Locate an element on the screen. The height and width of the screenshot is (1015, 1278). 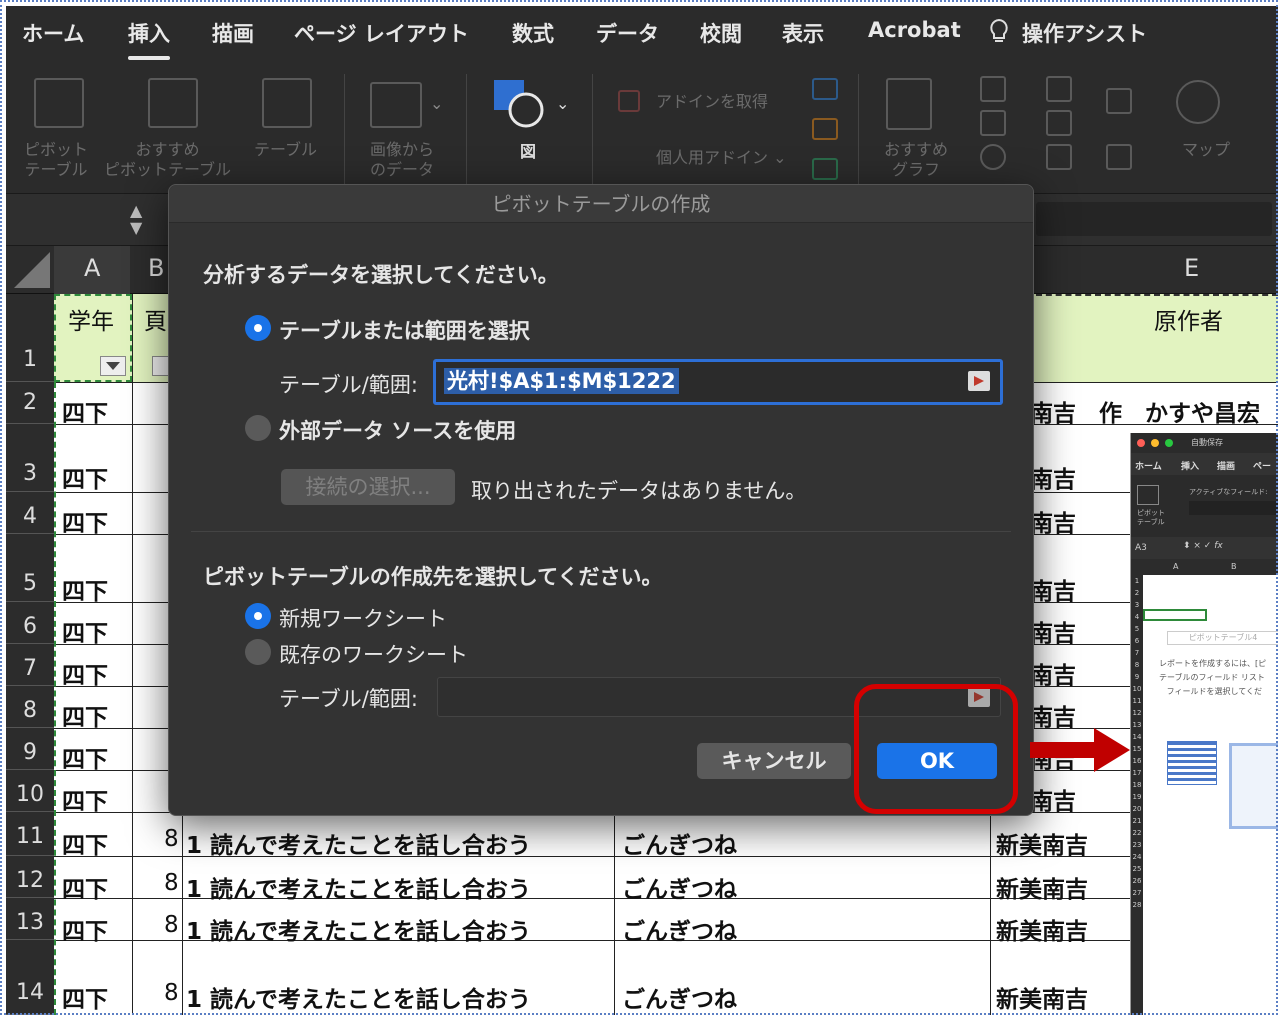
column-header-e: E is located at coordinates (1191, 268).